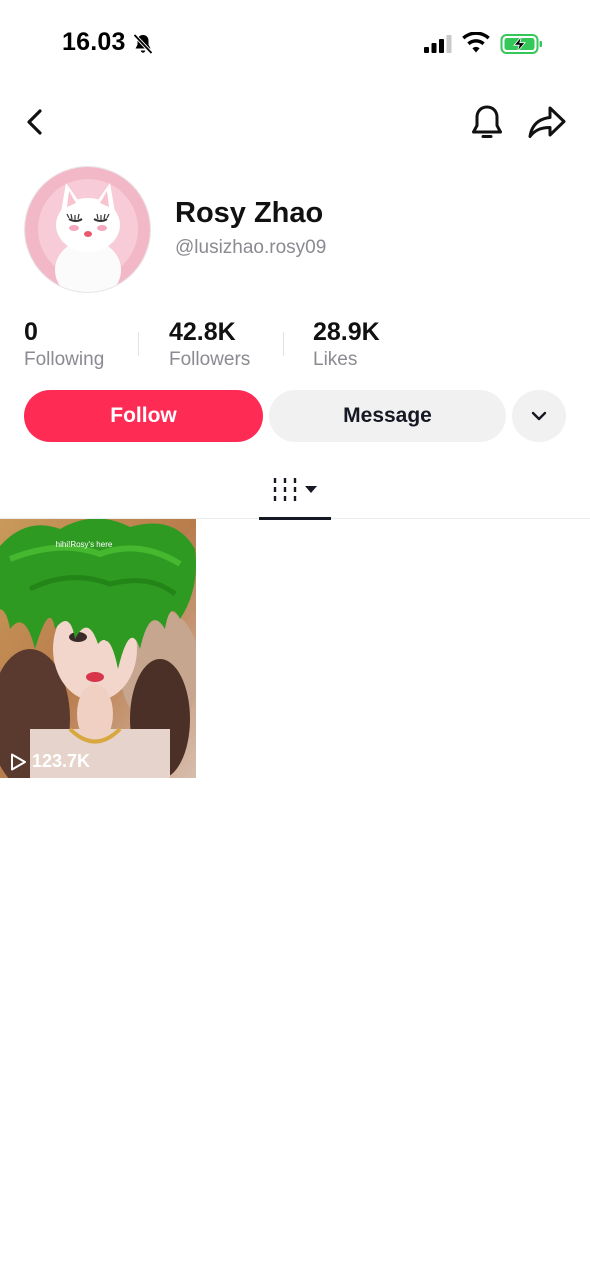 Image resolution: width=590 pixels, height=1280 pixels. Describe the element at coordinates (64, 359) in the screenshot. I see `stat-following-label: Following` at that location.